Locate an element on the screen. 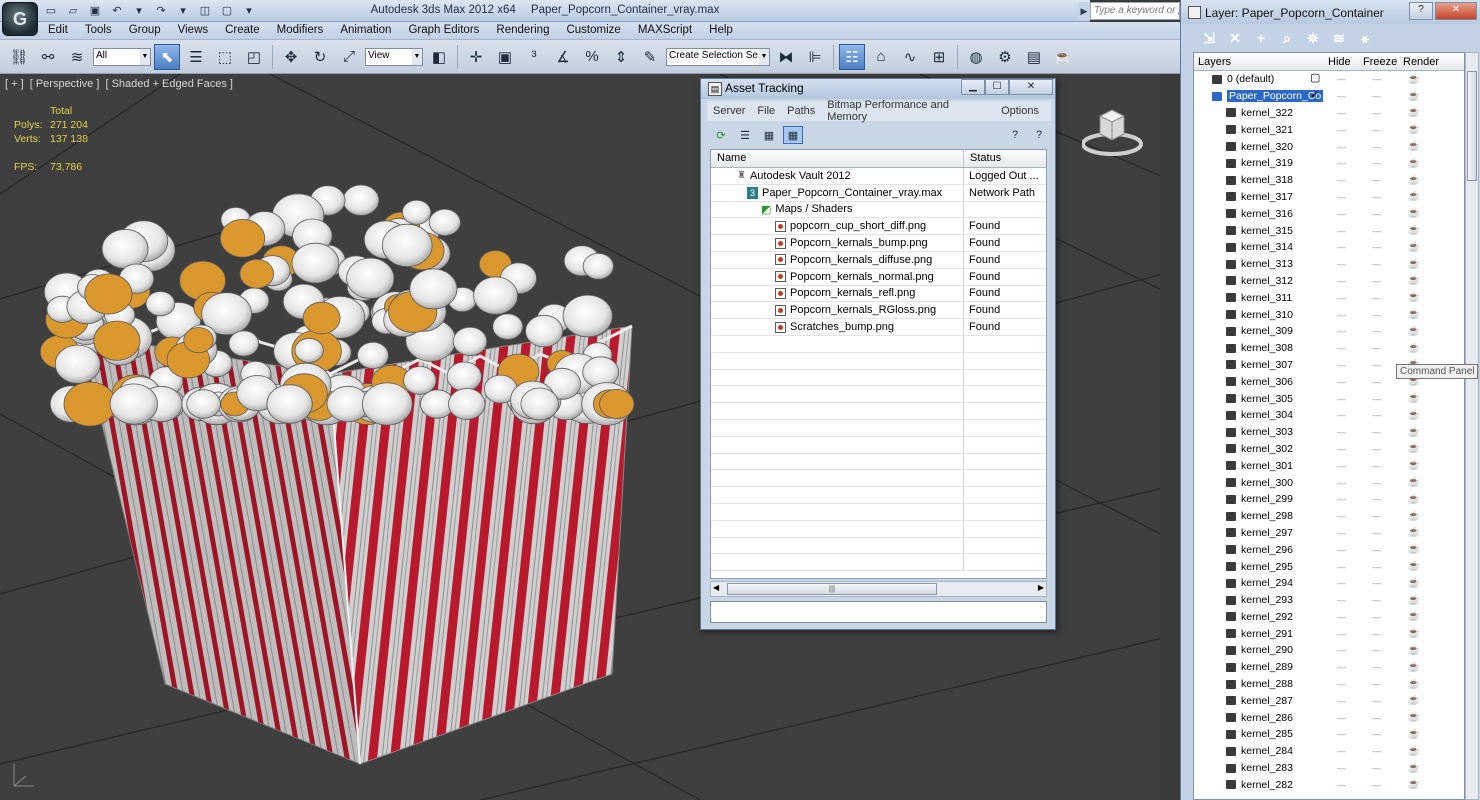  layer-row: kernel_305— — ☕ is located at coordinates (1329, 398).